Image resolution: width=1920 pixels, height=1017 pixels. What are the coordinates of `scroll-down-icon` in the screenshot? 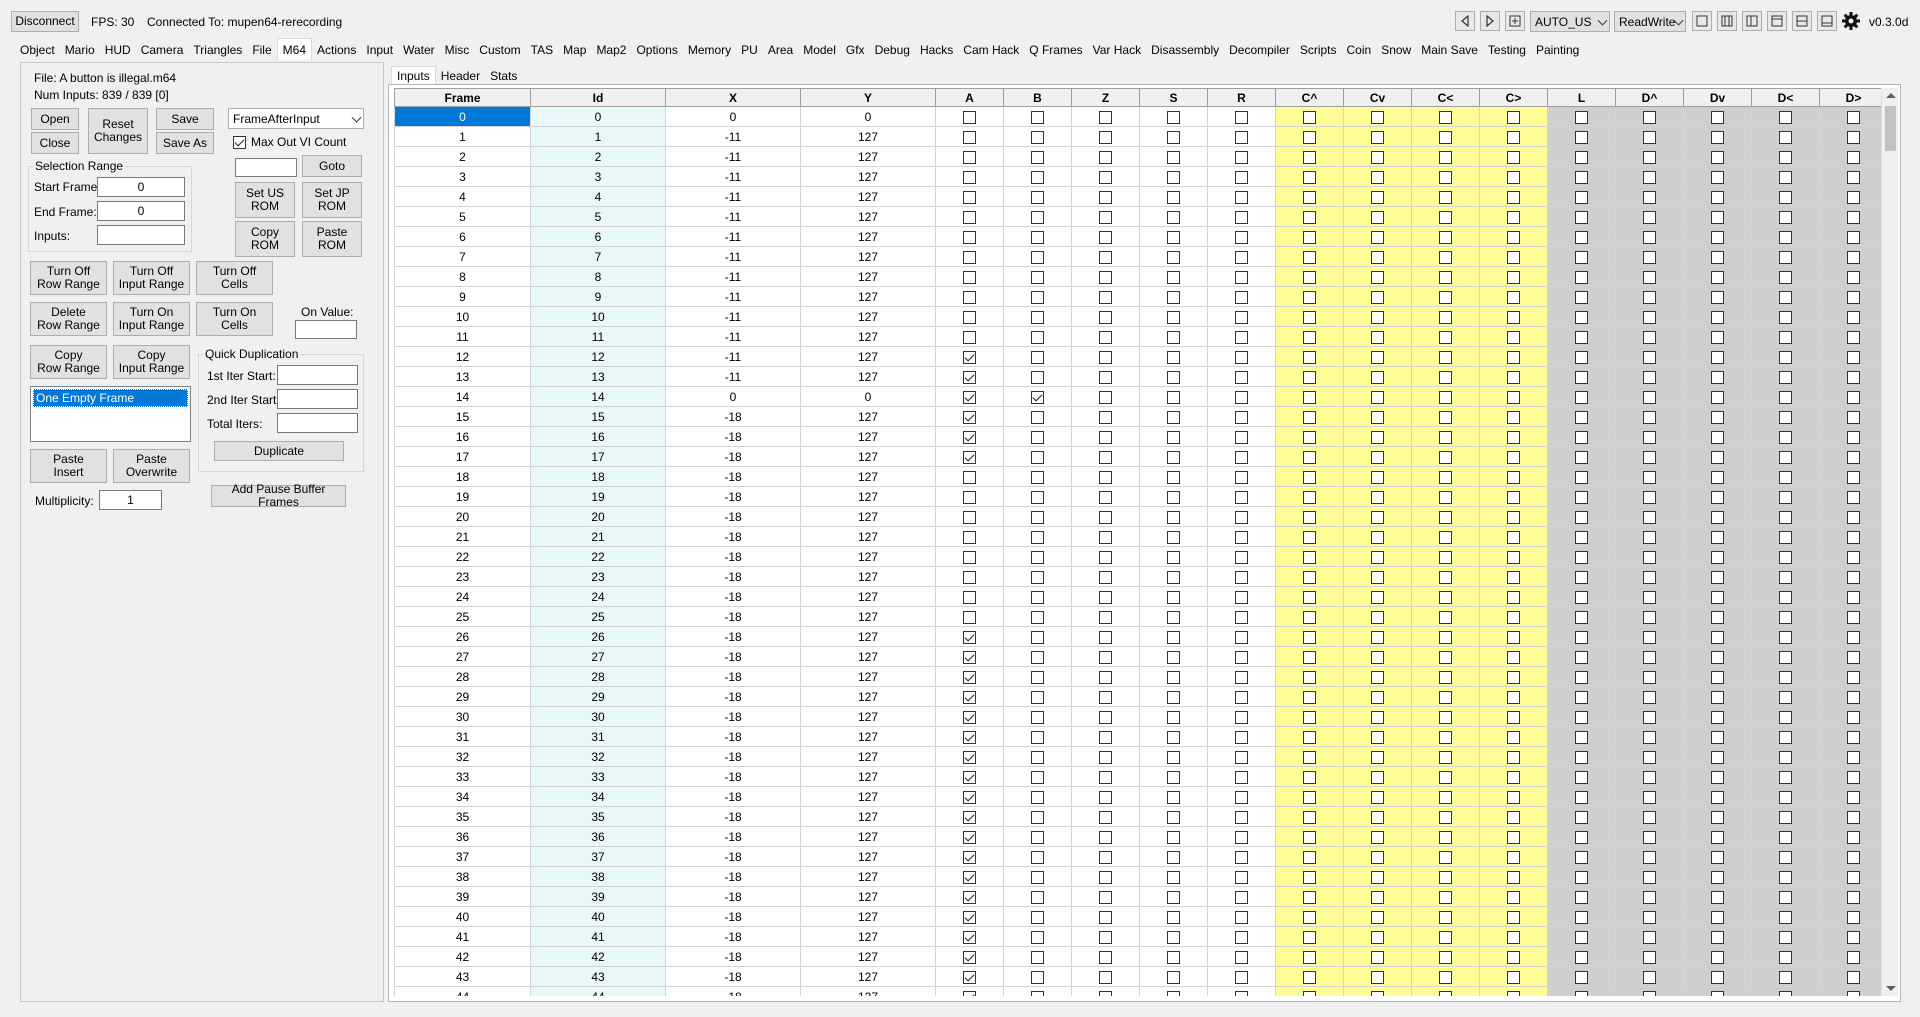 It's located at (1891, 988).